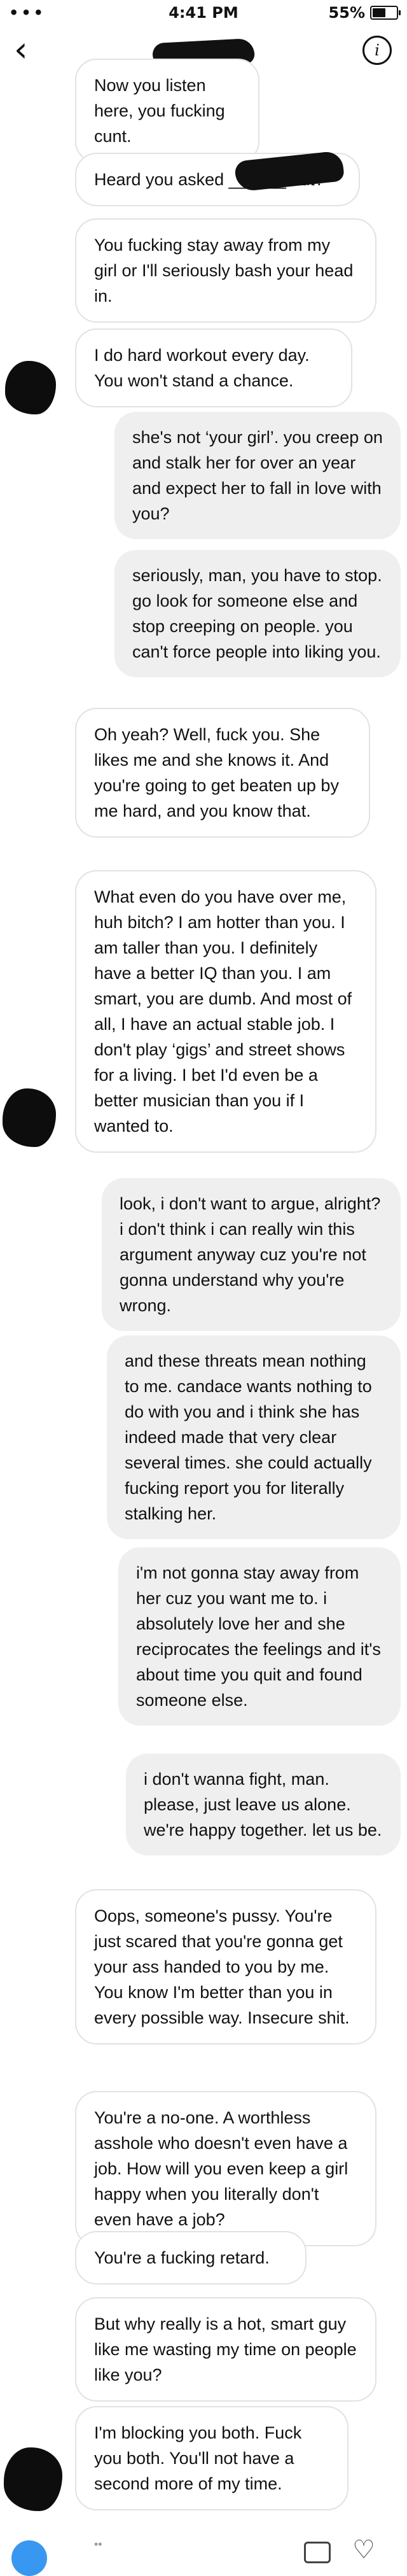  I want to click on heart-icon: ♡, so click(363, 2550).